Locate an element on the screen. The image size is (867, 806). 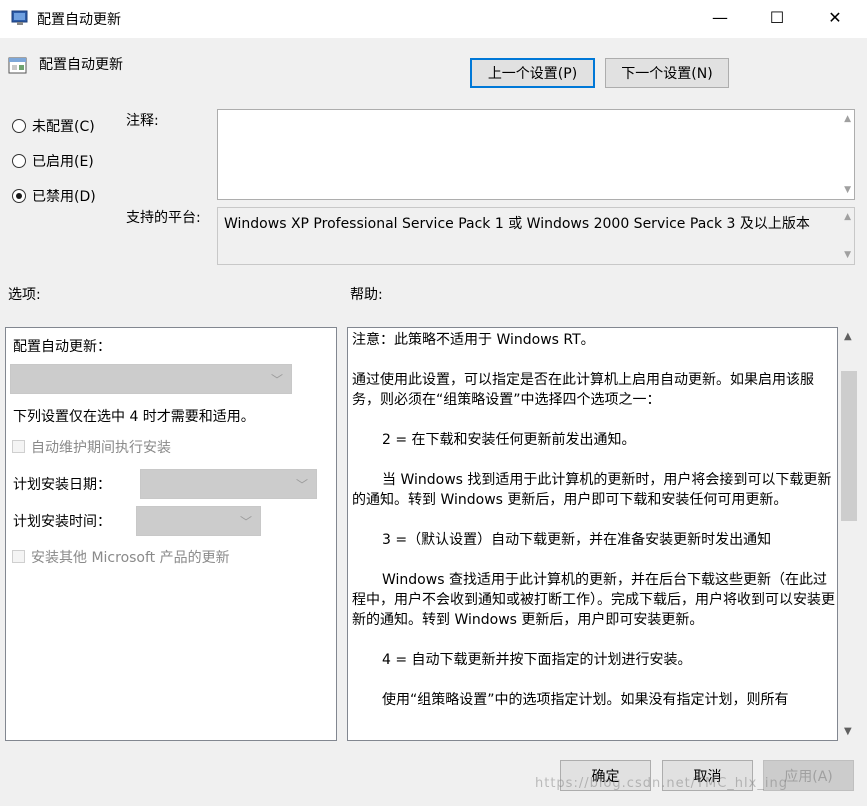
next-setting-button: 下一个设置(N) is located at coordinates (667, 73).